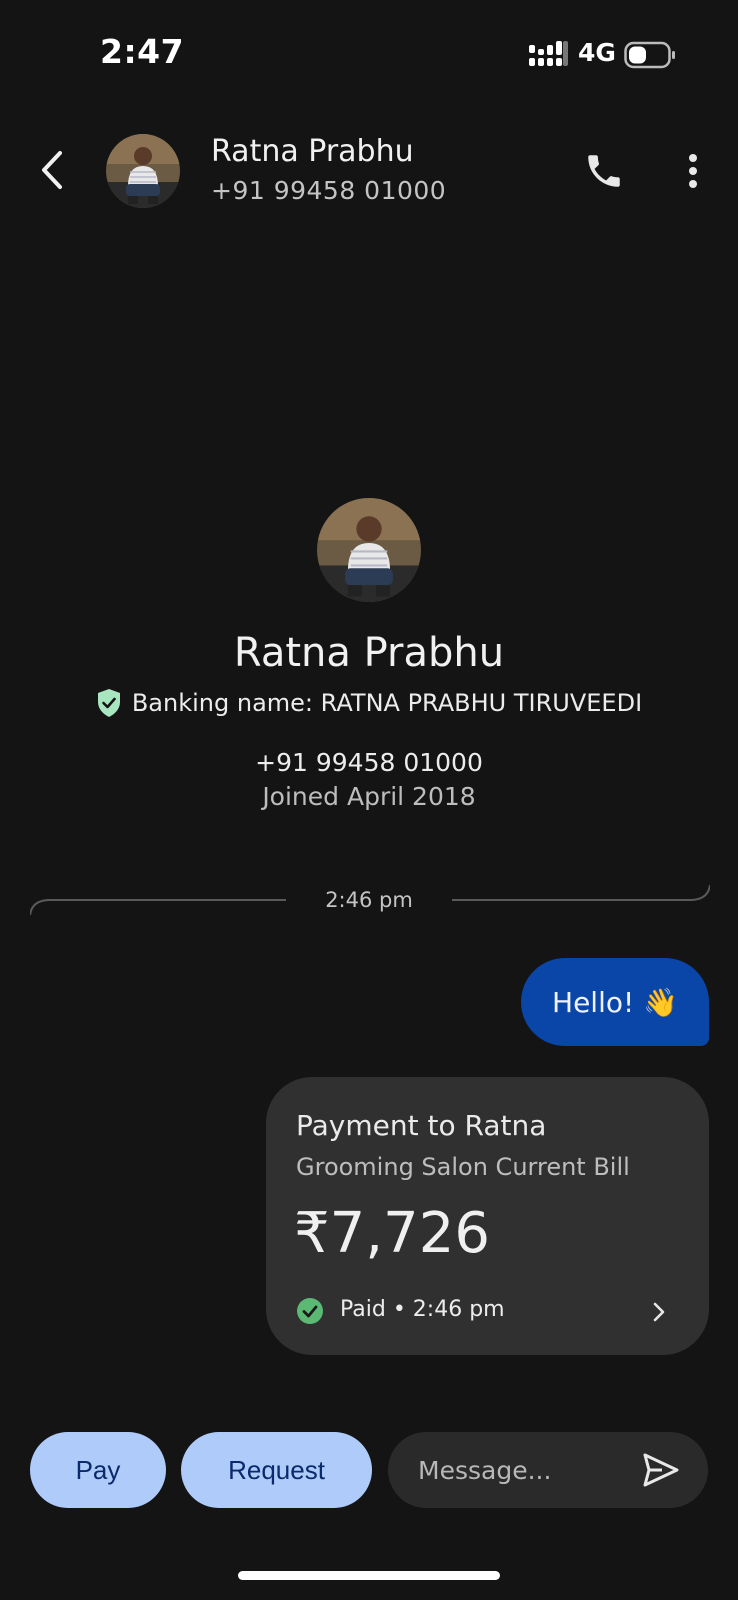  What do you see at coordinates (615, 1002) in the screenshot?
I see `sent-message-bubble: Hello! 👋` at bounding box center [615, 1002].